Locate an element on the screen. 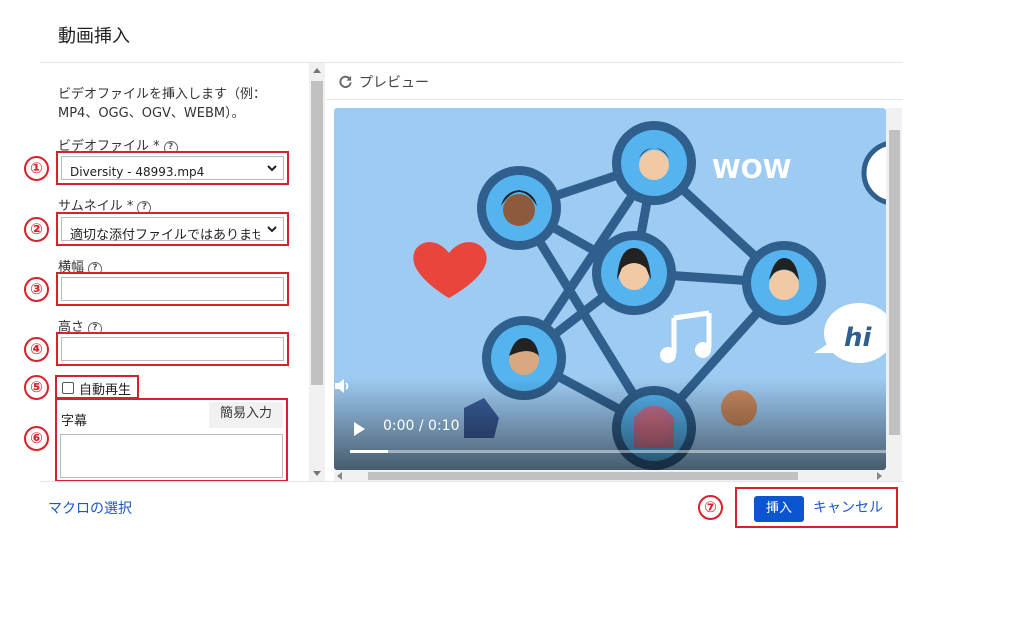 The image size is (1018, 620). marker-3: ③ is located at coordinates (36, 289).